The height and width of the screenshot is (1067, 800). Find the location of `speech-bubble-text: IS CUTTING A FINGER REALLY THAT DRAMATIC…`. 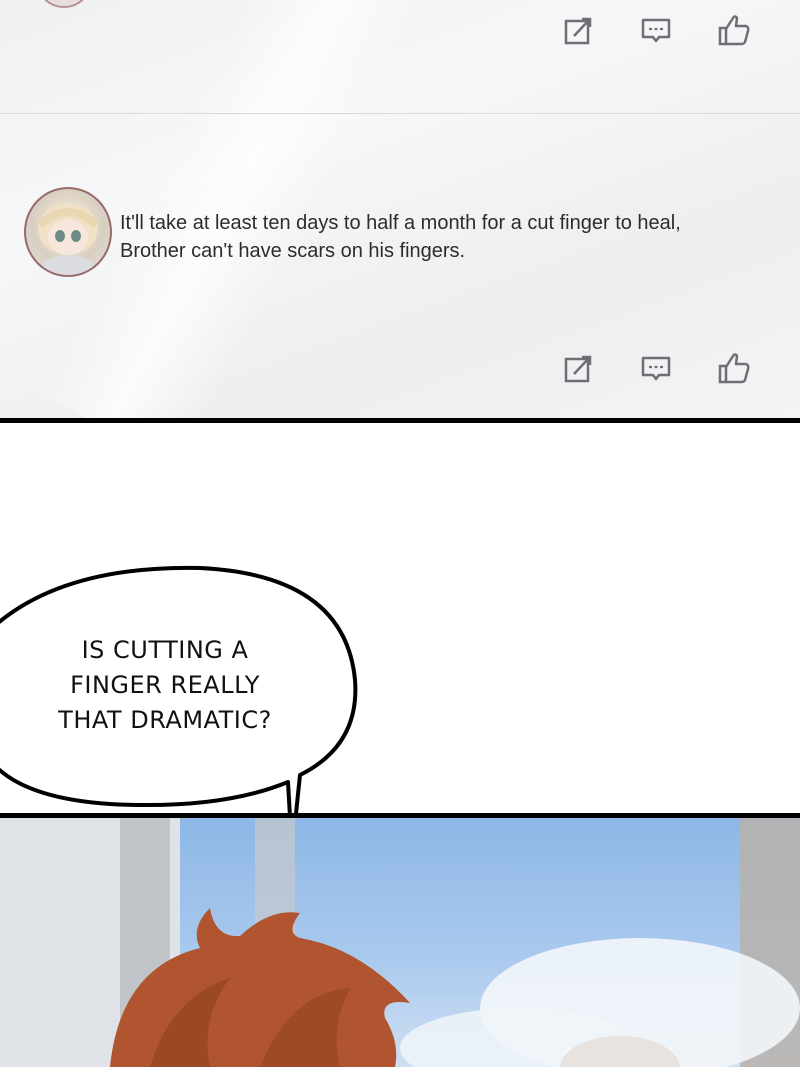

speech-bubble-text: IS CUTTING A FINGER REALLY THAT DRAMATIC… is located at coordinates (165, 685).